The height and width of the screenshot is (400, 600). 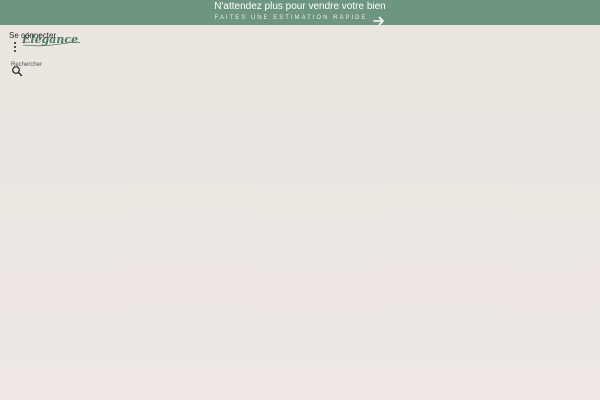 I want to click on login-link: Se connecter, so click(x=32, y=36).